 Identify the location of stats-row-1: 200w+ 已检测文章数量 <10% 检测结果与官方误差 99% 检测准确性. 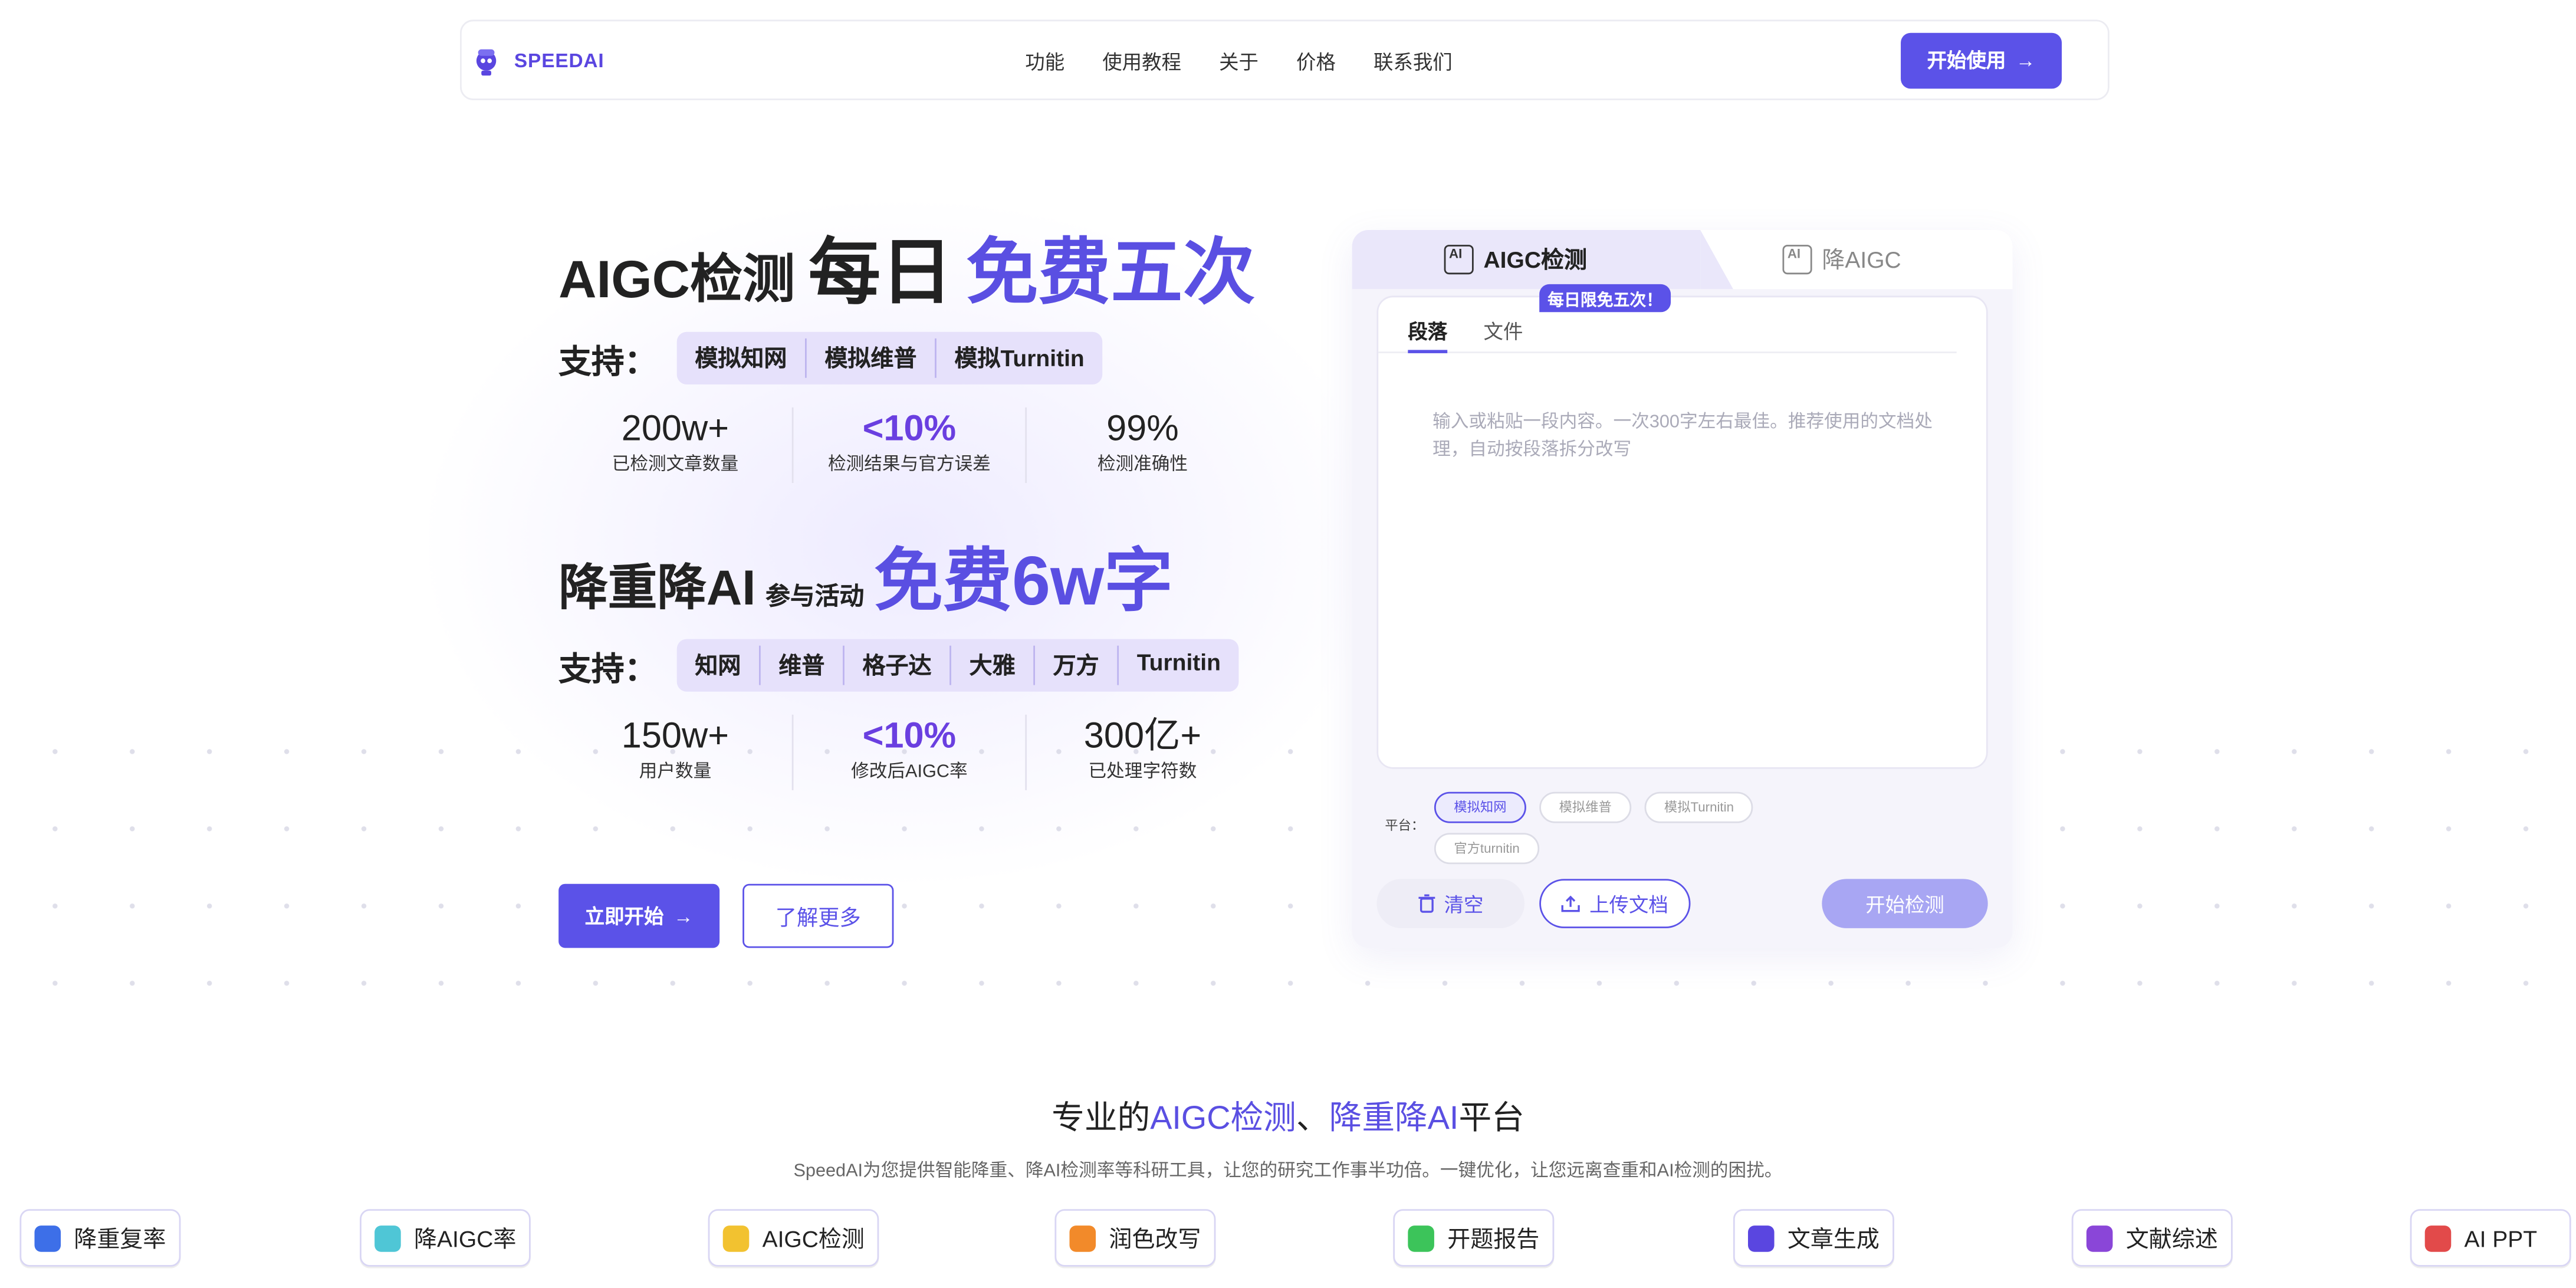
(920, 445).